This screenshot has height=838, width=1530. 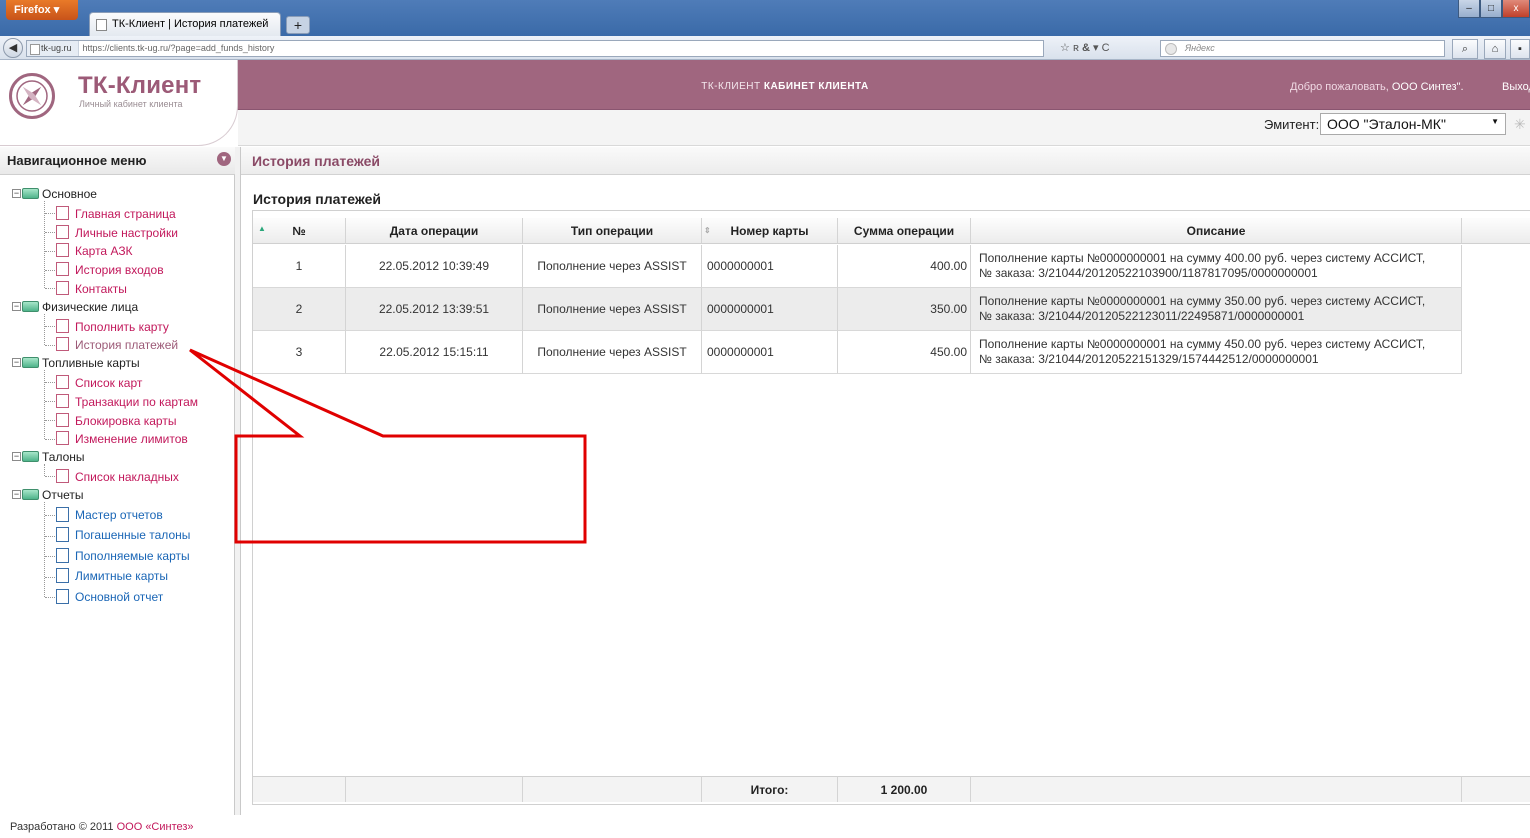 I want to click on footer-total-label: Итого:, so click(x=770, y=789).